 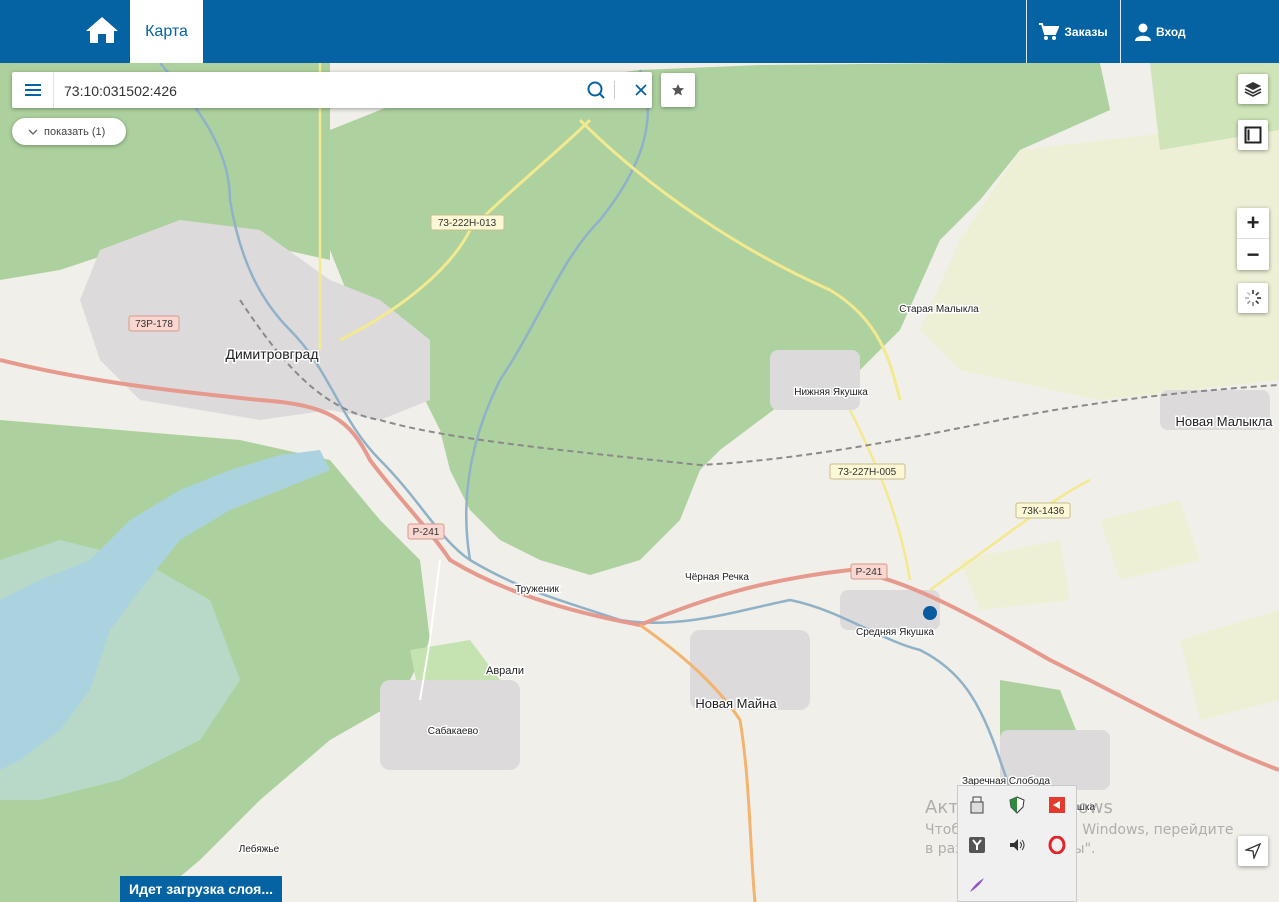 I want to click on zoom-control: + −, so click(x=1253, y=239).